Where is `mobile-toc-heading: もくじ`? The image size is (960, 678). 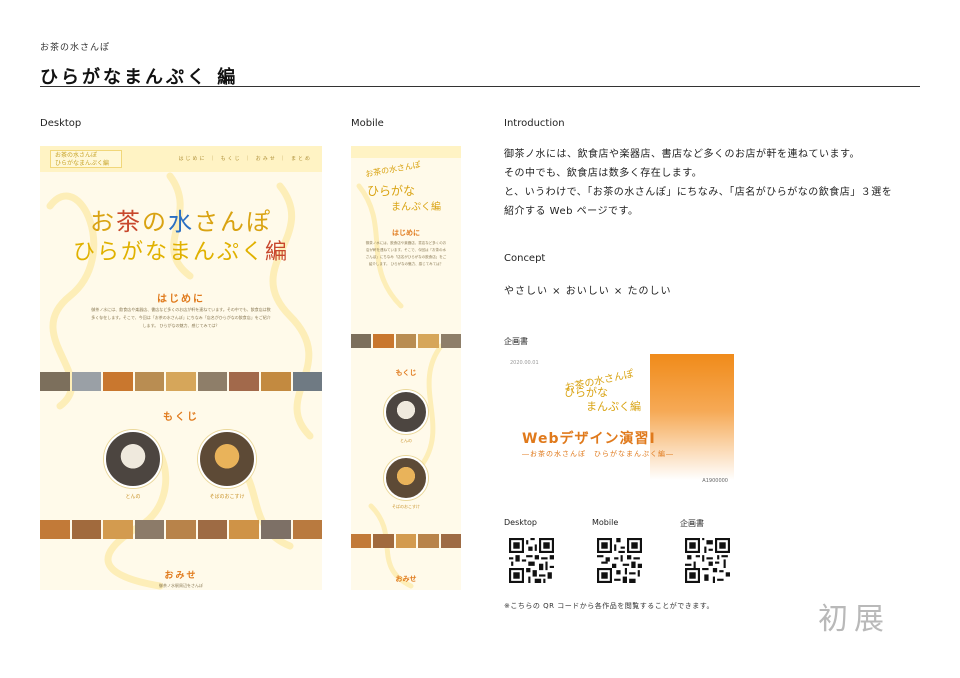
mobile-toc-heading: もくじ is located at coordinates (406, 373).